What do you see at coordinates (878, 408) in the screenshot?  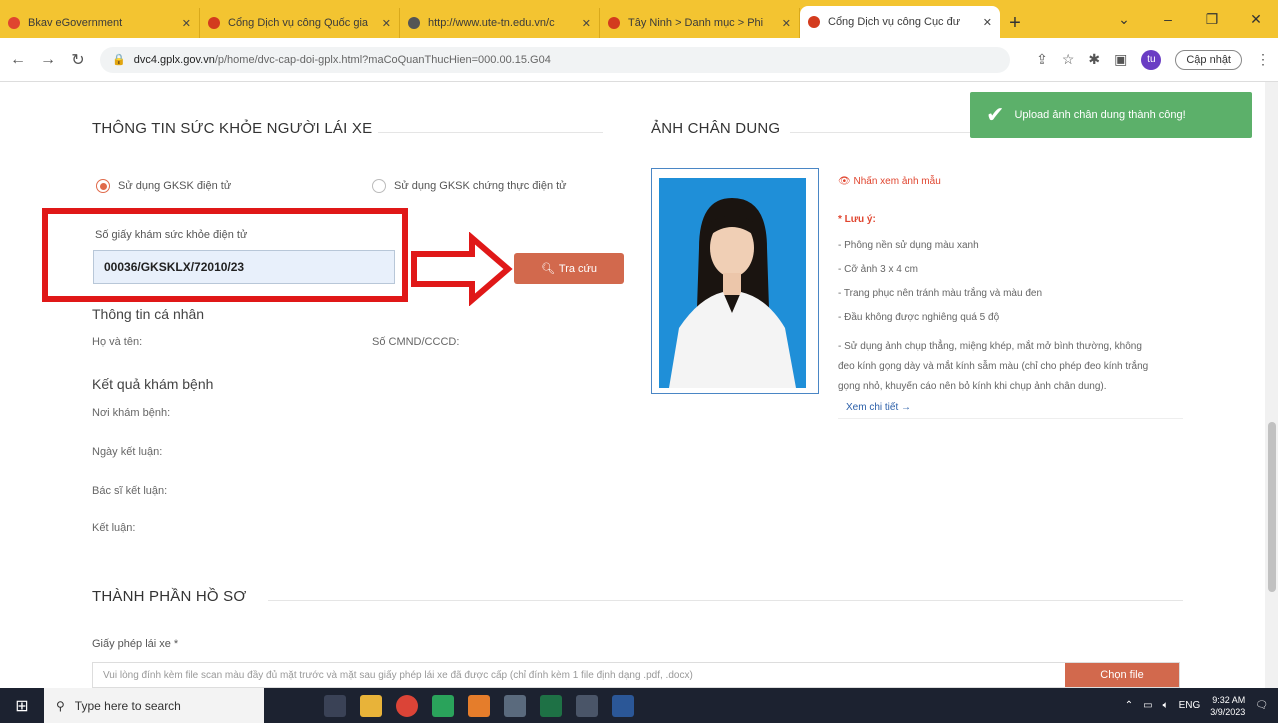 I see `detail-link: Xem chi tiết →` at bounding box center [878, 408].